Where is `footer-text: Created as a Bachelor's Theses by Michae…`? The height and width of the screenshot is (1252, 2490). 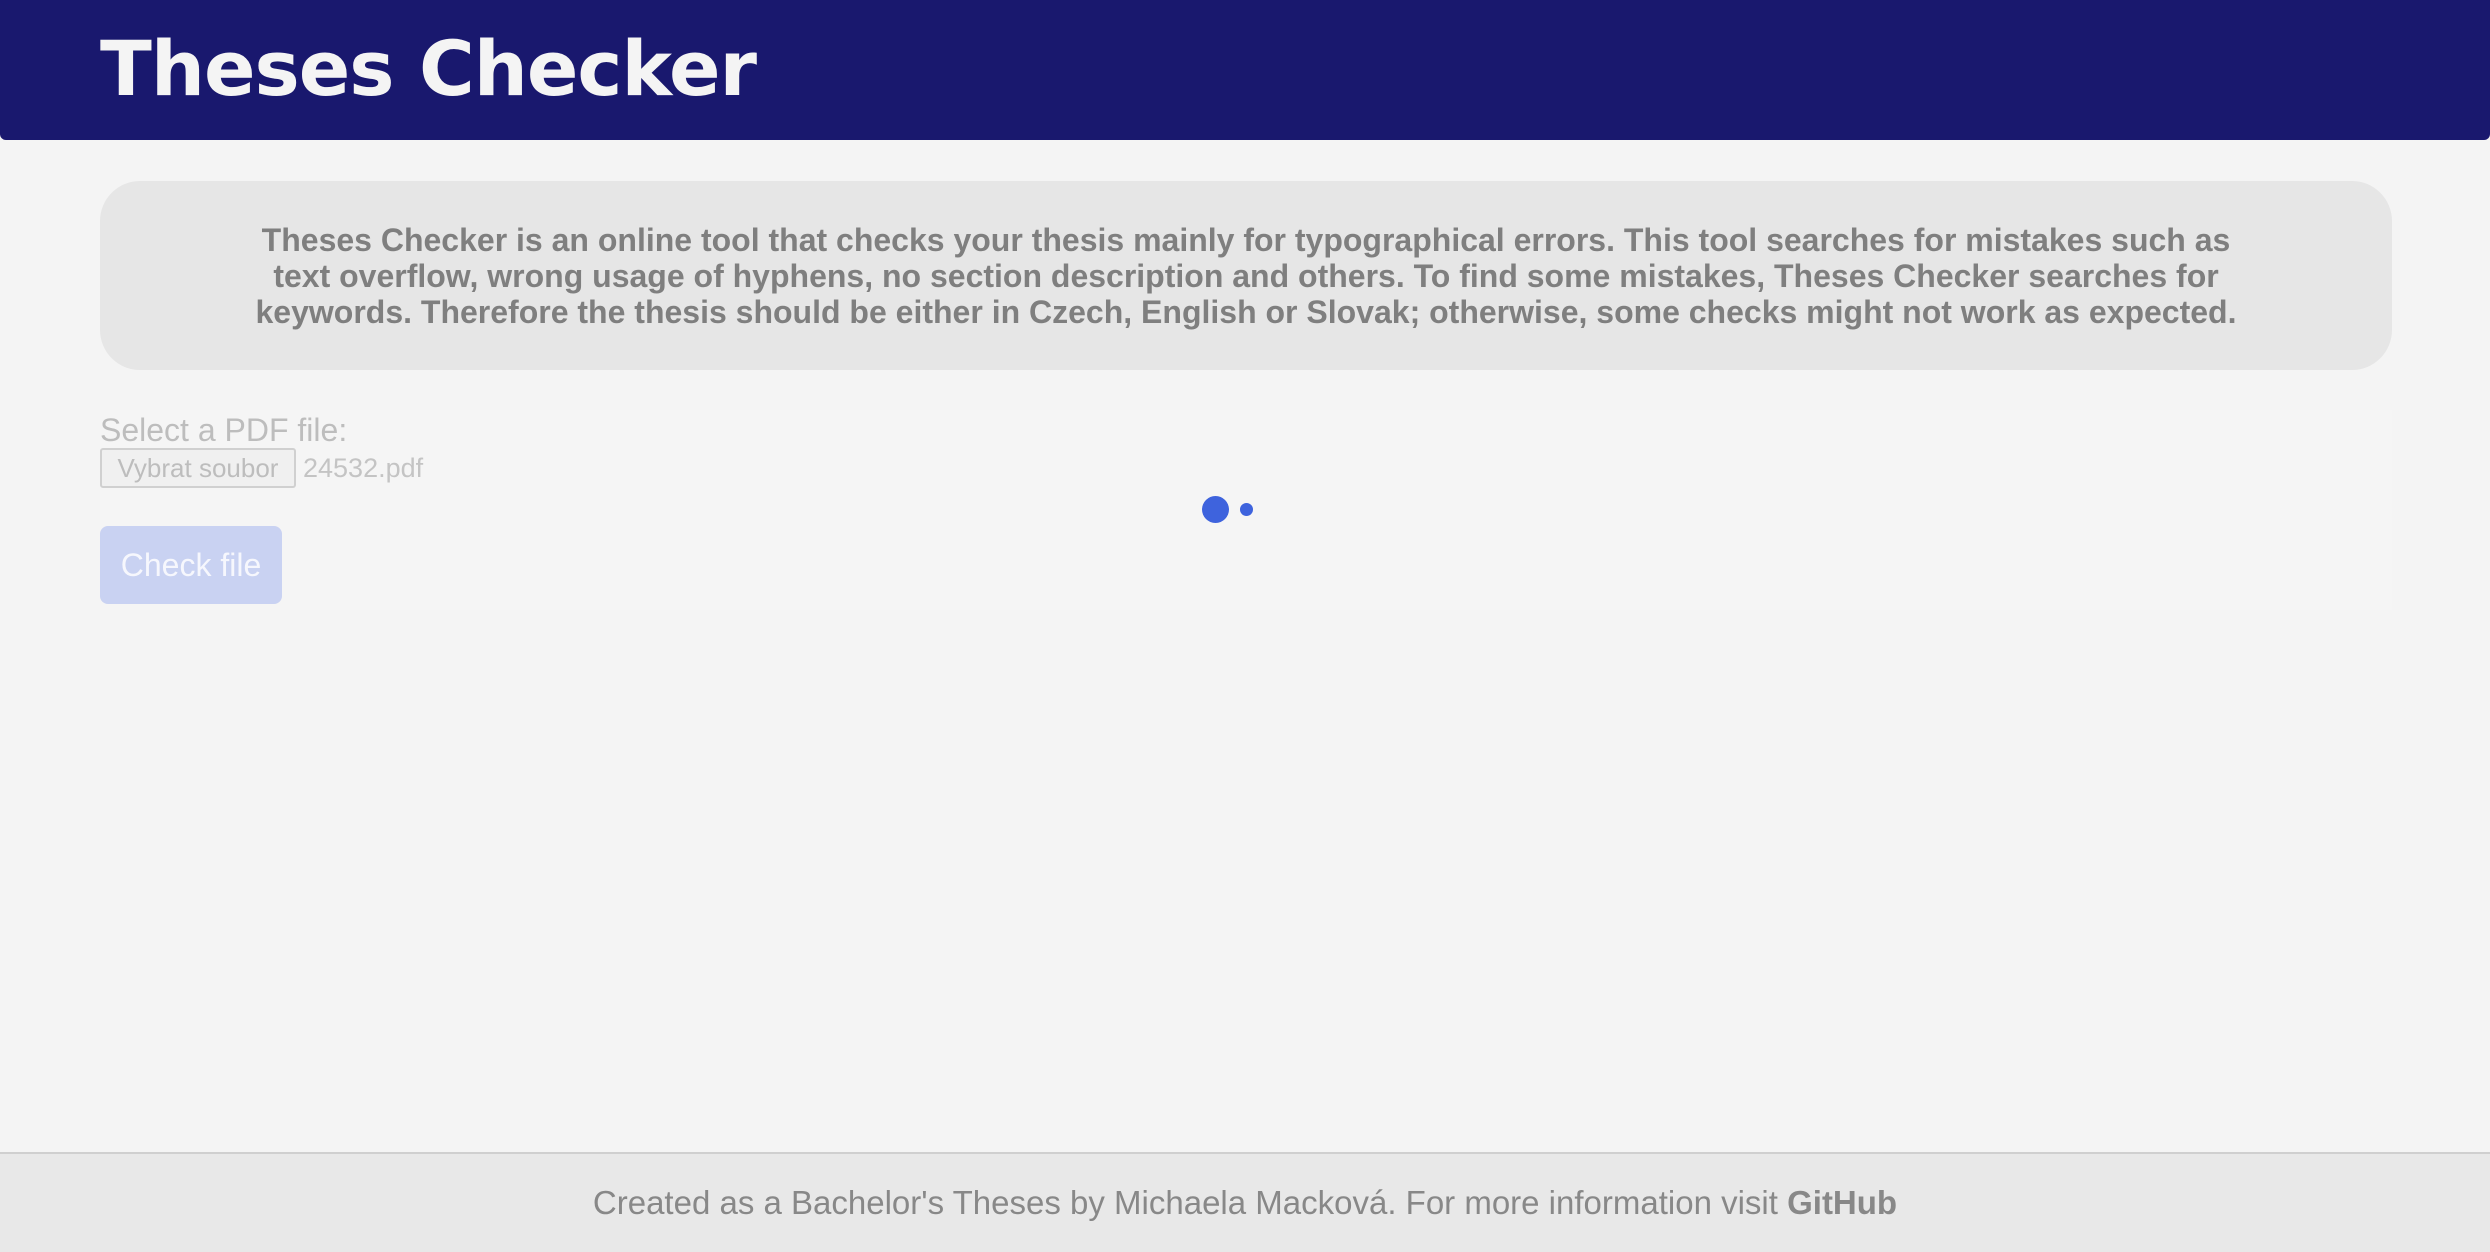 footer-text: Created as a Bachelor's Theses by Michae… is located at coordinates (1185, 1202).